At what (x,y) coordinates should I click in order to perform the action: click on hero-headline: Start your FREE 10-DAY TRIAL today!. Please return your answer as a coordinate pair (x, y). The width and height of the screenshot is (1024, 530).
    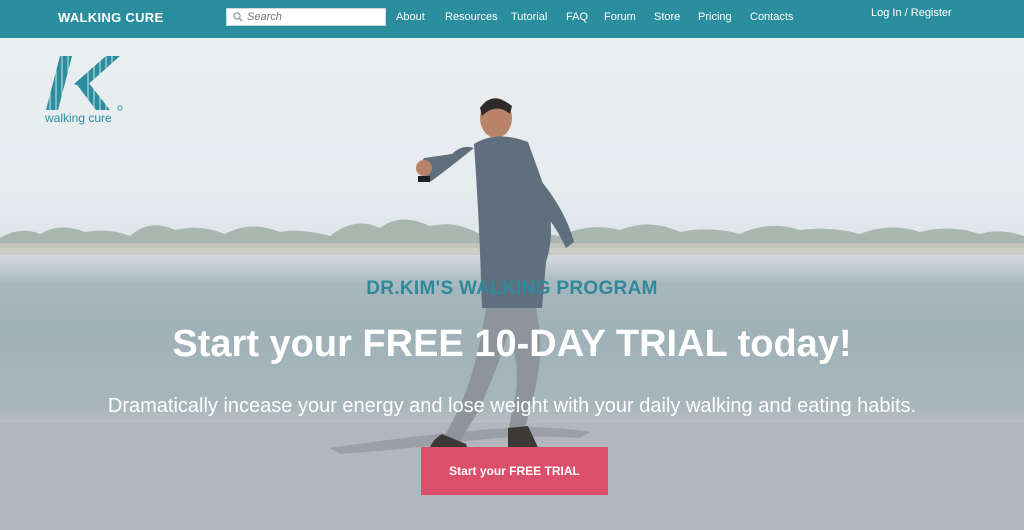
    Looking at the image, I should click on (512, 344).